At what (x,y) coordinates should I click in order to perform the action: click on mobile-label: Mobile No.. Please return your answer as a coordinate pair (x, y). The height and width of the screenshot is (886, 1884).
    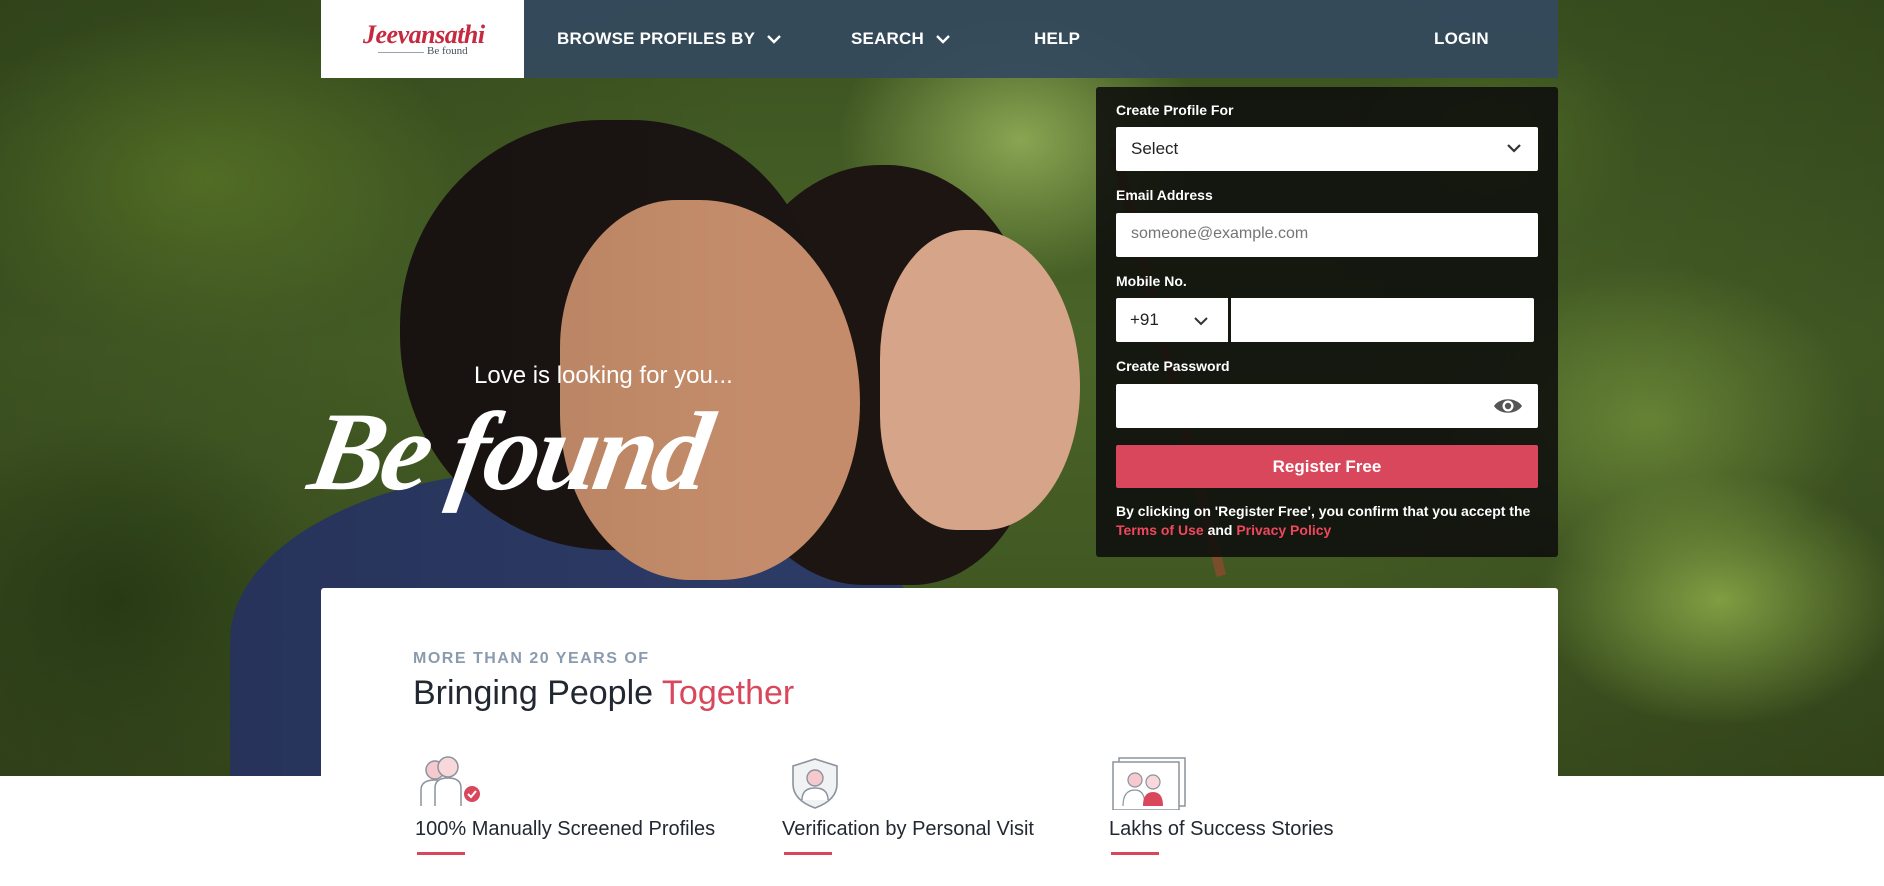
    Looking at the image, I should click on (1151, 281).